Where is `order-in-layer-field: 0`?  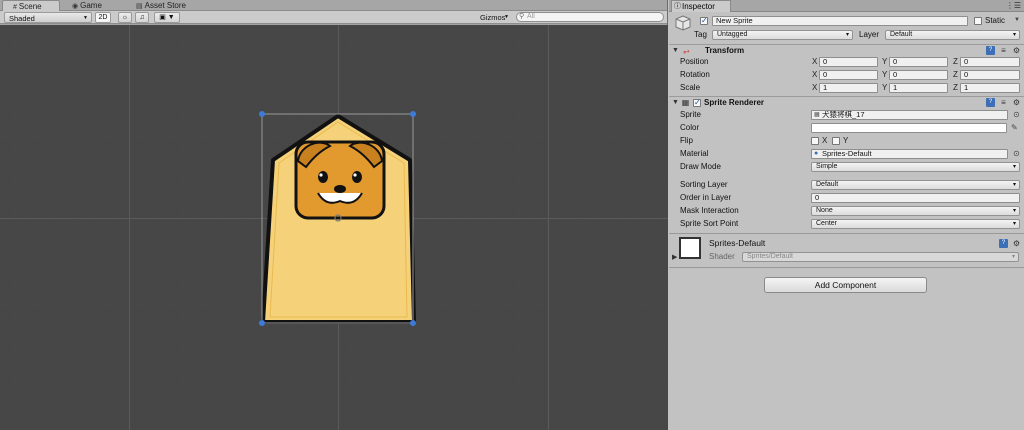 order-in-layer-field: 0 is located at coordinates (915, 198).